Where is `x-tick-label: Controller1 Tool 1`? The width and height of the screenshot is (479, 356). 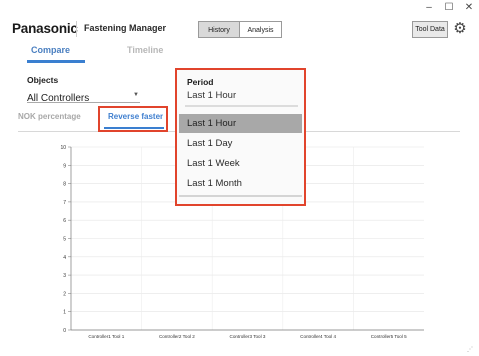 x-tick-label: Controller1 Tool 1 is located at coordinates (106, 336).